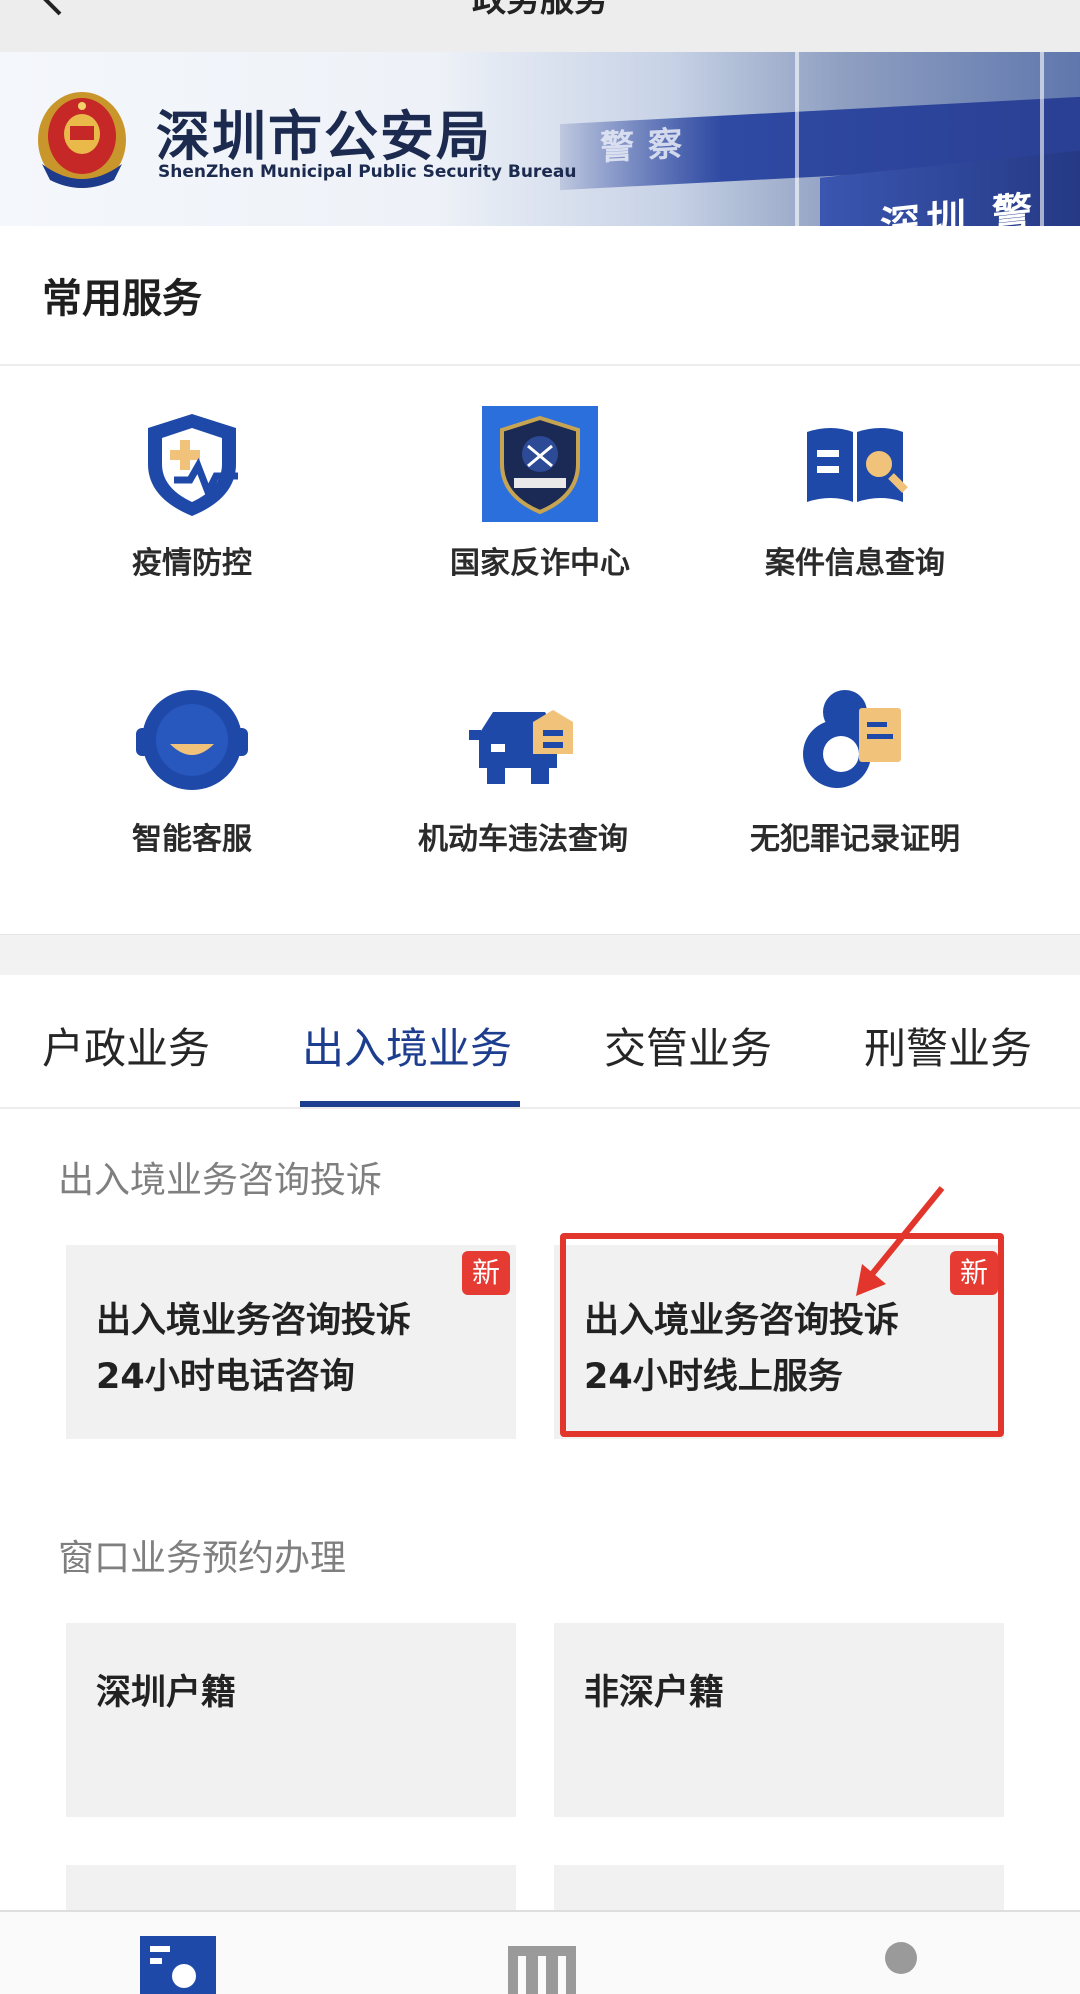 The width and height of the screenshot is (1080, 1994). Describe the element at coordinates (900, 1241) in the screenshot. I see `annotation-arrow-icon` at that location.